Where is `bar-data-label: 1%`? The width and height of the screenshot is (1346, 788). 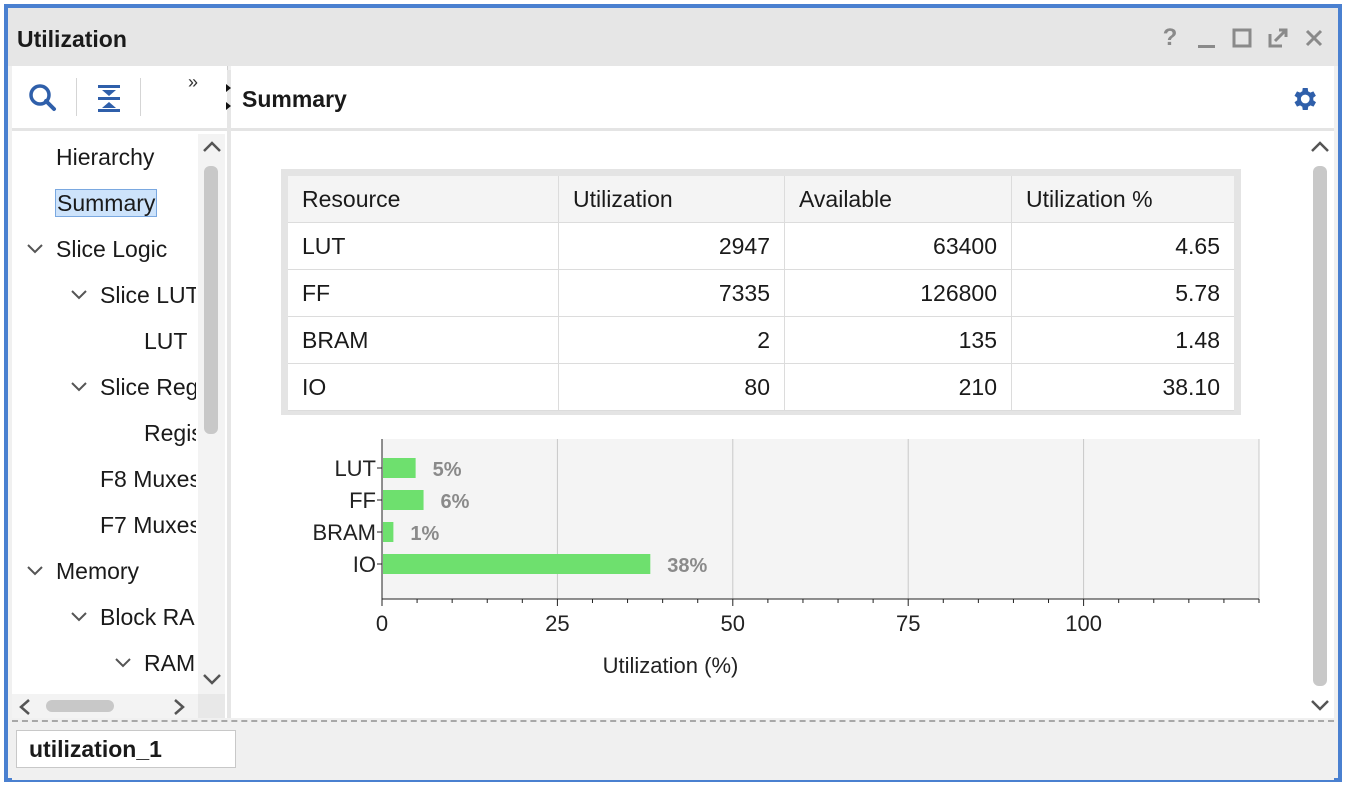
bar-data-label: 1% is located at coordinates (424, 534).